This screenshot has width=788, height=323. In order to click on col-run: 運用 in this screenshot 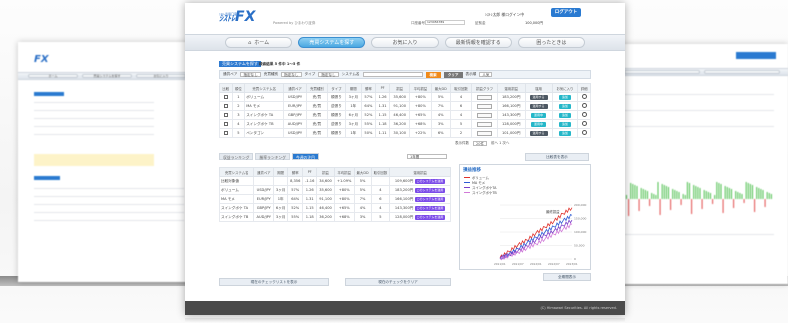, I will do `click(538, 88)`.